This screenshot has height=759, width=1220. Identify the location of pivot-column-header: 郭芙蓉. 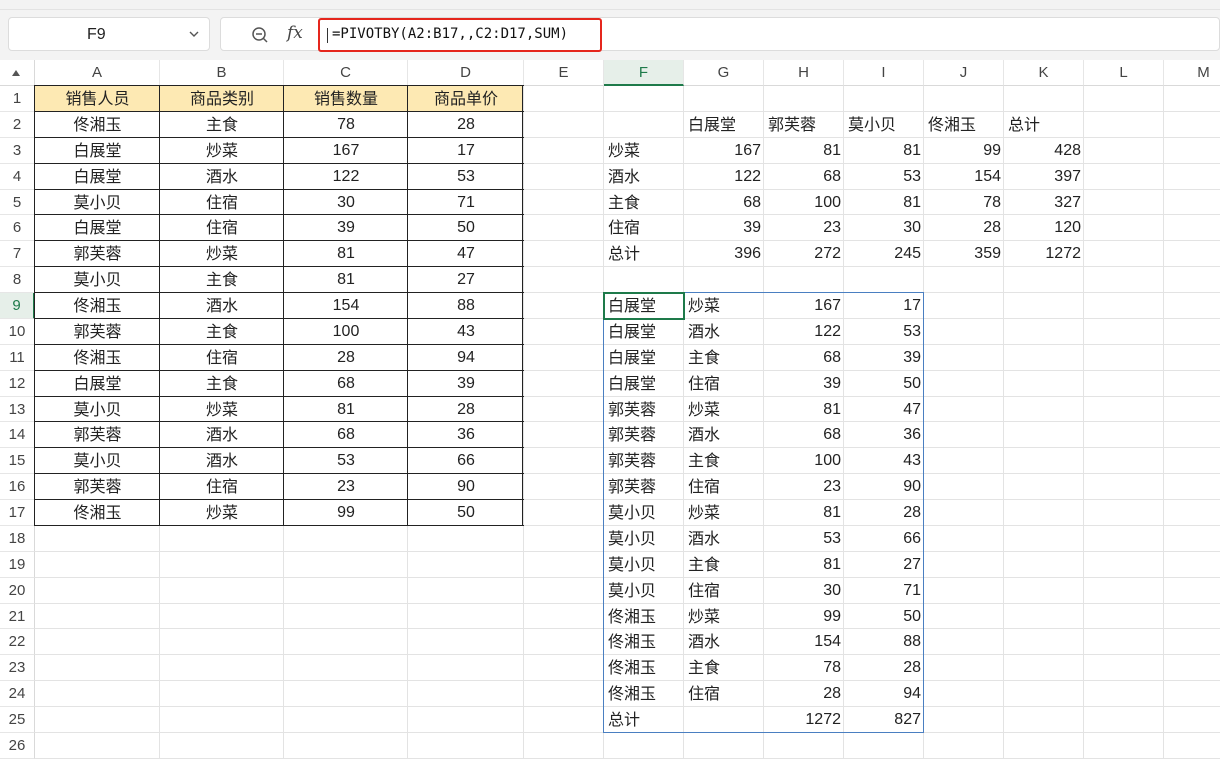
(804, 125).